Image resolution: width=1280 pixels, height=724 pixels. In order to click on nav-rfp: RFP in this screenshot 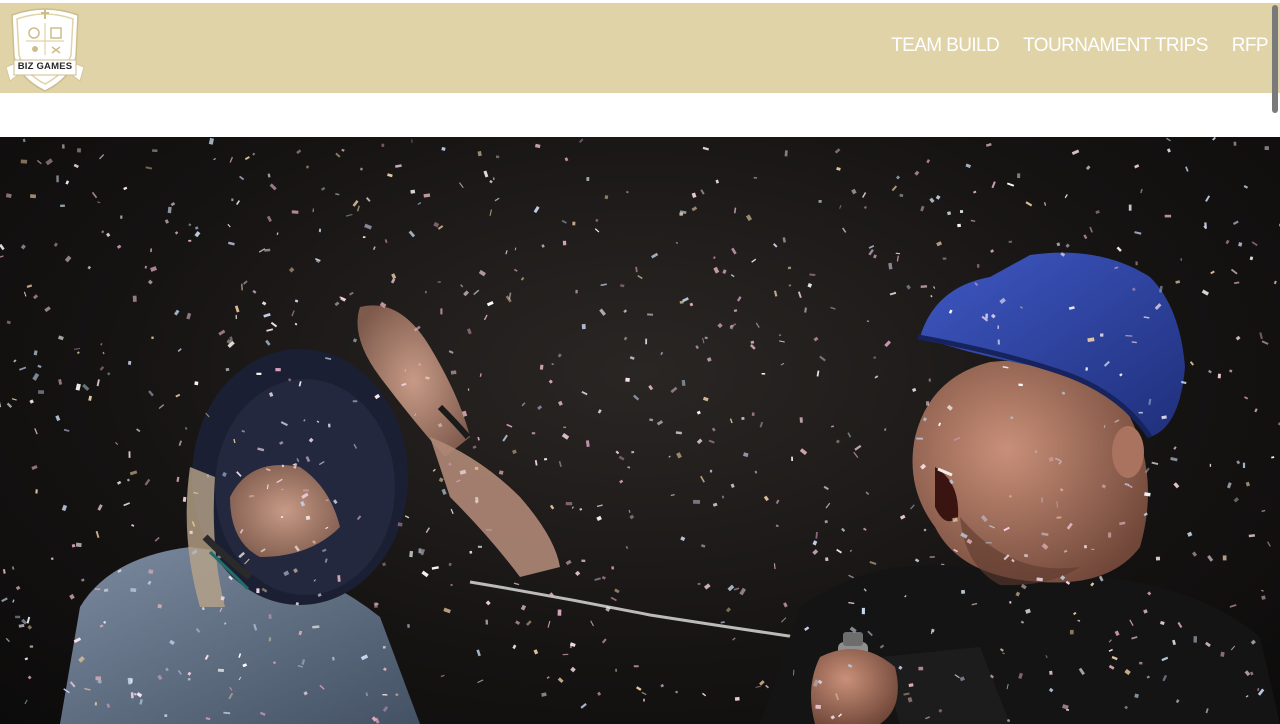, I will do `click(1250, 46)`.